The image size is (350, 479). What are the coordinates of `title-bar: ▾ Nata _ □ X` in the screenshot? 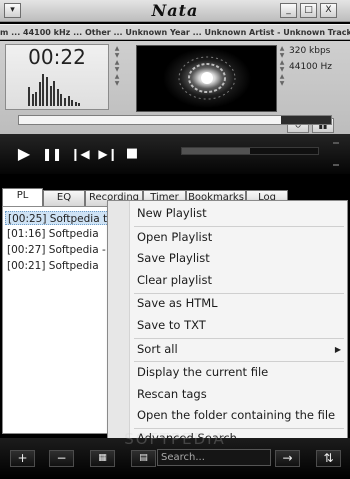 It's located at (175, 11).